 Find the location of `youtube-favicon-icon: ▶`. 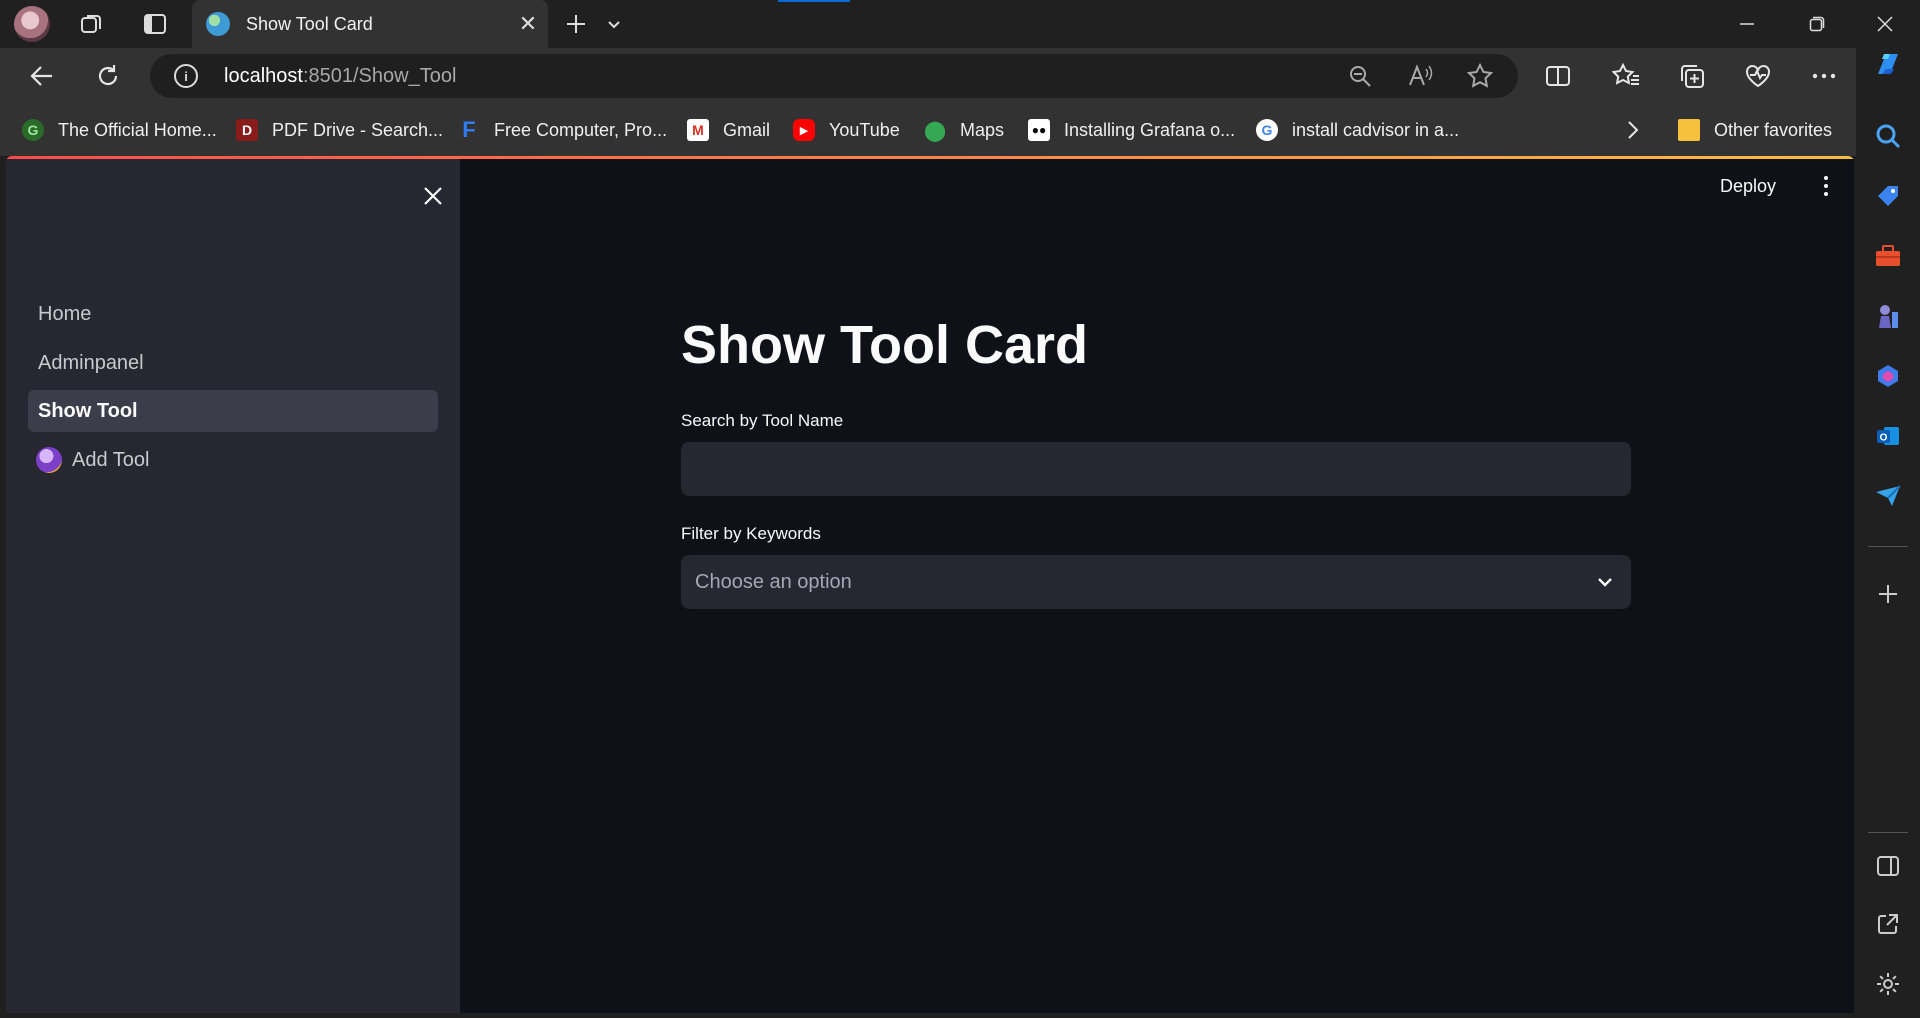

youtube-favicon-icon: ▶ is located at coordinates (804, 130).